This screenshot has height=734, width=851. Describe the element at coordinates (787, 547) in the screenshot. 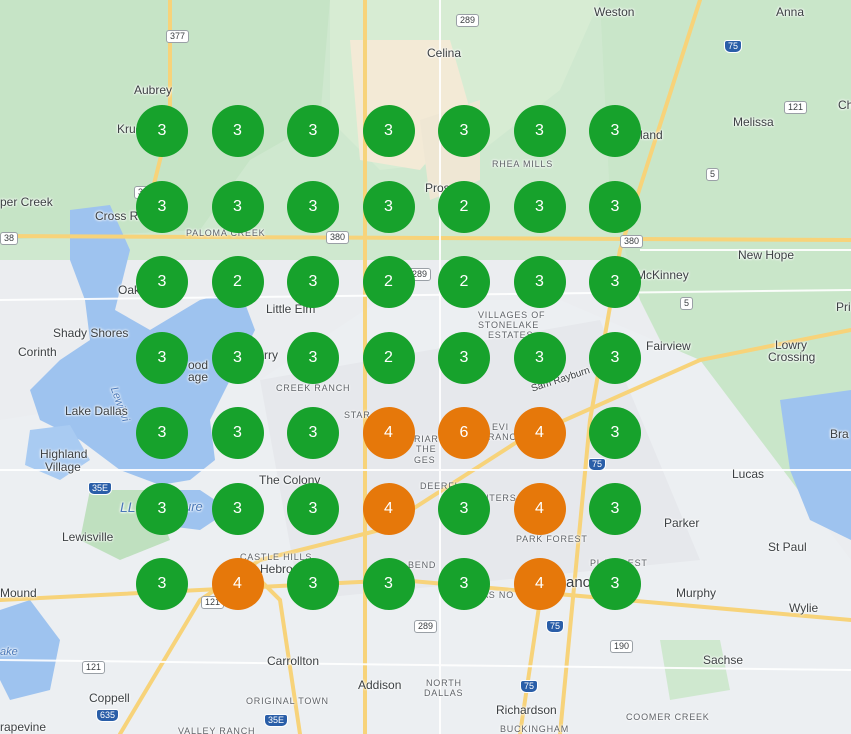

I see `place-label: St Paul` at that location.